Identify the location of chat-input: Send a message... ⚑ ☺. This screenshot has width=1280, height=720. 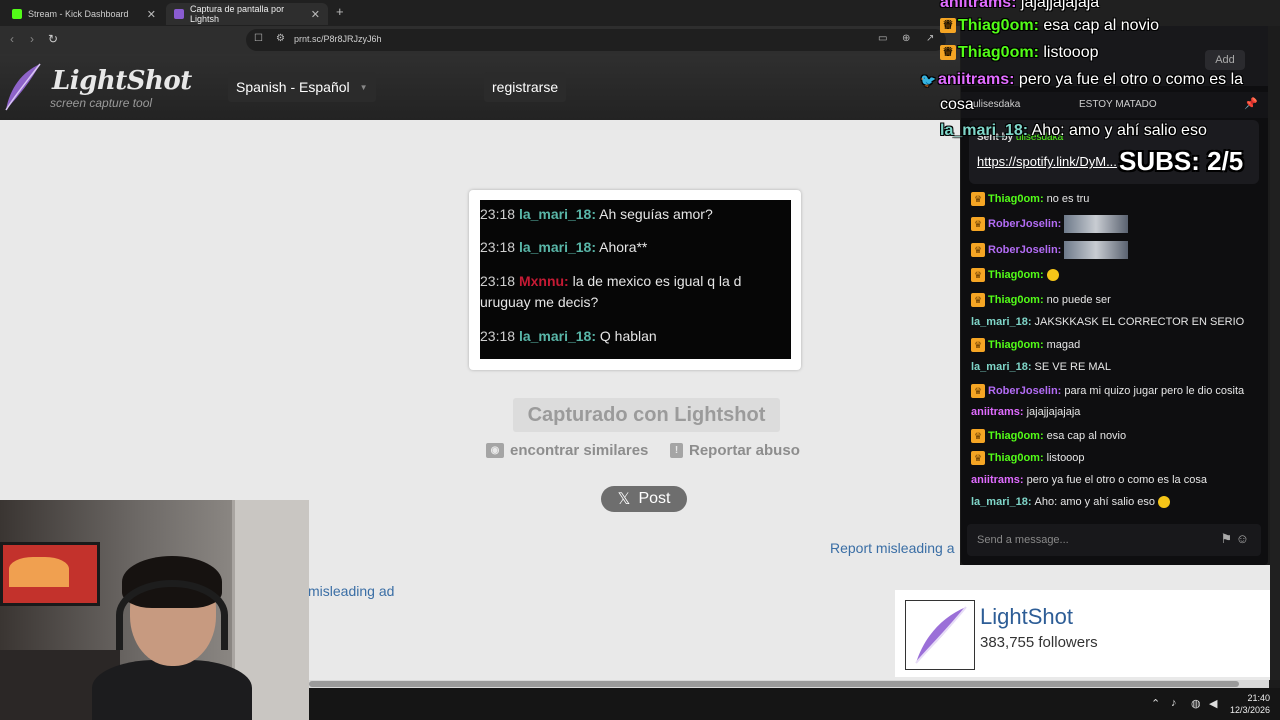
(1114, 540).